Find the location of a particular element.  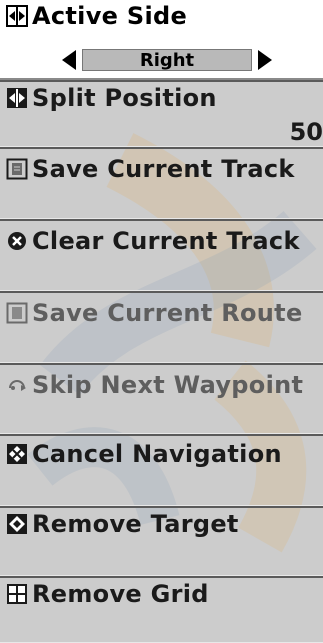

menu-item-save-current-track: Save Current Track is located at coordinates (161, 183).